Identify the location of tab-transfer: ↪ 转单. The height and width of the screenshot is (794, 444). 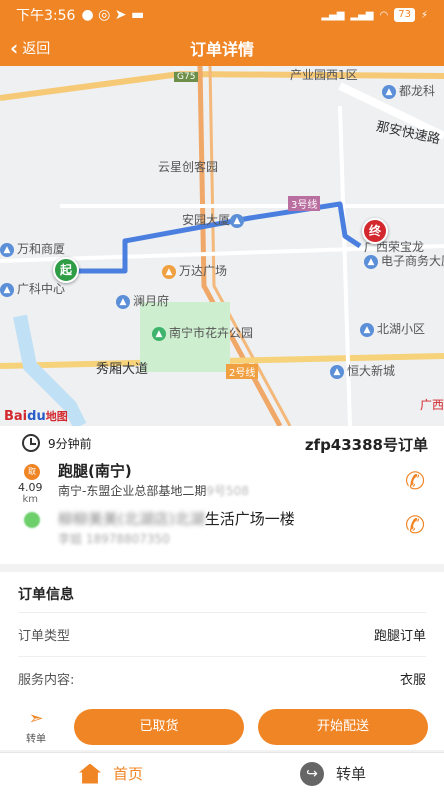
(333, 773).